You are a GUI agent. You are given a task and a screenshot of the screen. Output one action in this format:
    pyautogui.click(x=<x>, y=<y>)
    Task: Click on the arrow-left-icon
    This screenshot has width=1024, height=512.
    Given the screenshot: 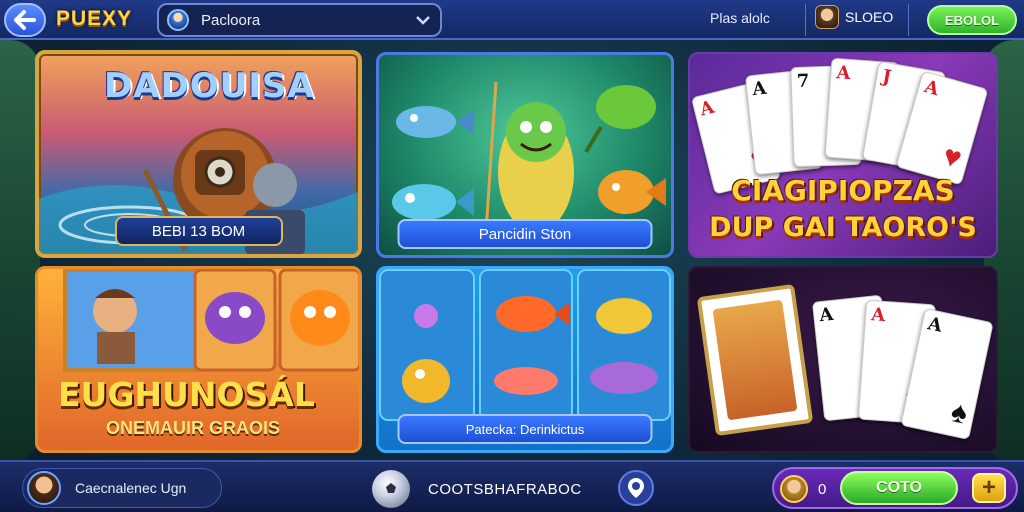 What is the action you would take?
    pyautogui.click(x=25, y=20)
    